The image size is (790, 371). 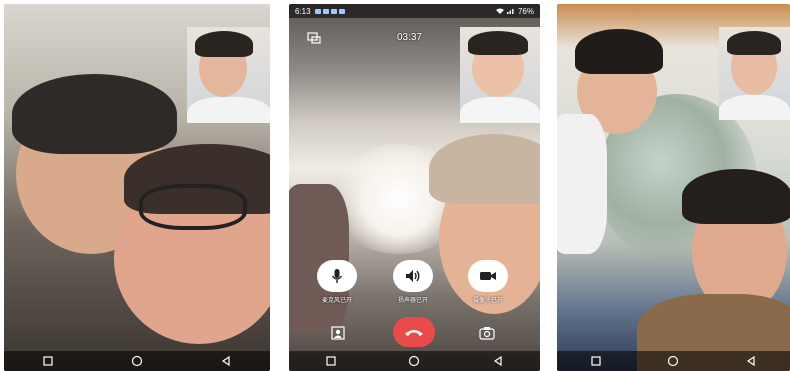 I want to click on camera-button, so click(x=488, y=276).